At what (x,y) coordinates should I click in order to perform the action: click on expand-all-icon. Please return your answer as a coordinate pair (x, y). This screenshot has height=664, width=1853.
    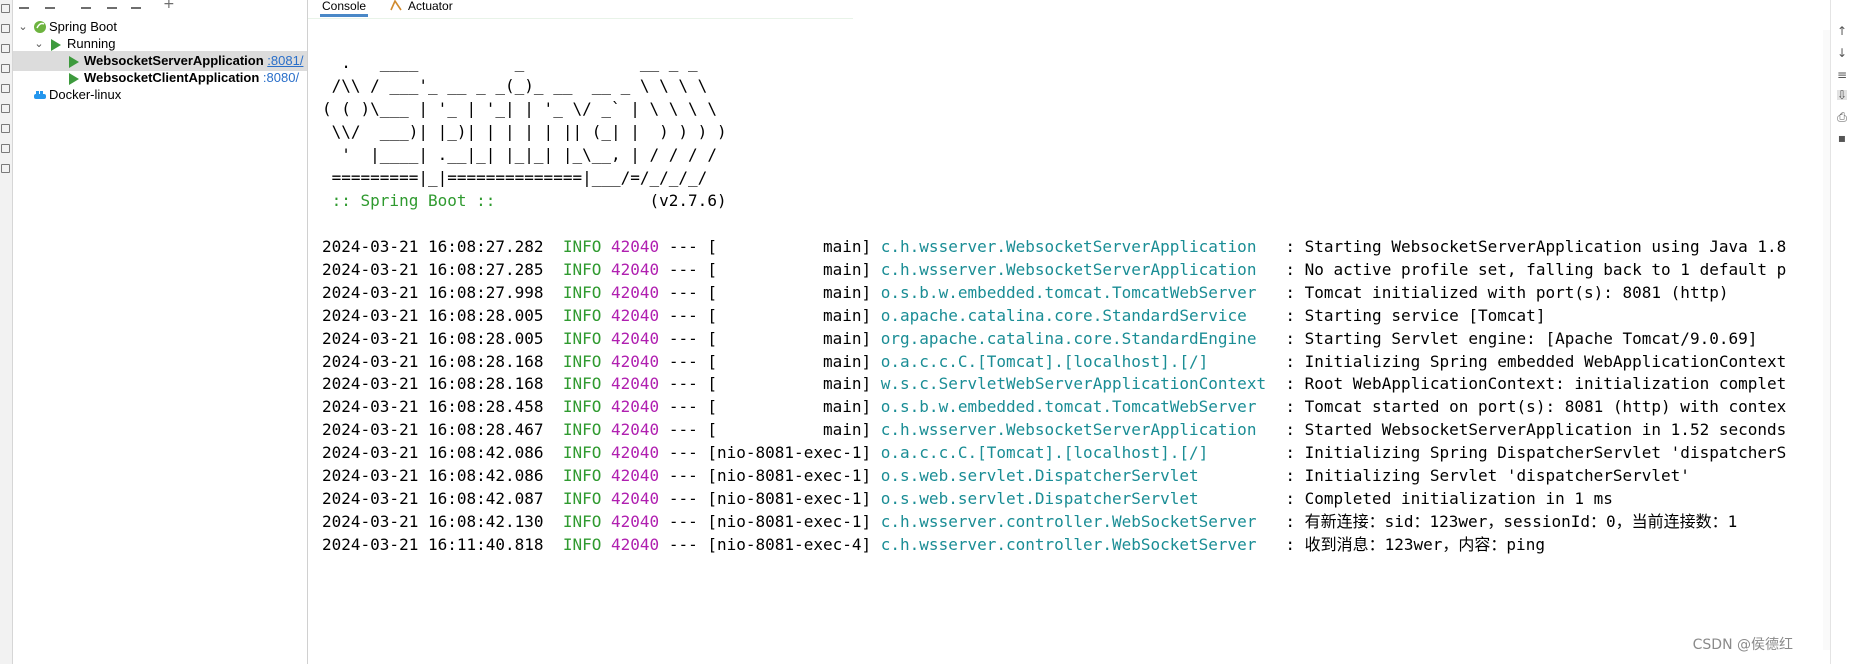
    Looking at the image, I should click on (24, 4).